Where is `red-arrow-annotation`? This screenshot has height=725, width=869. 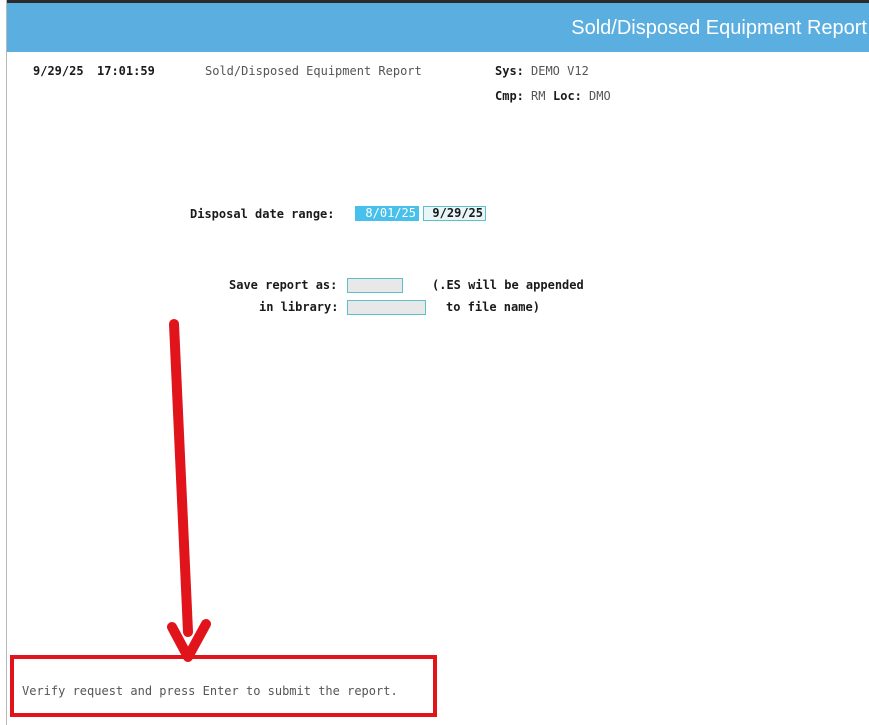
red-arrow-annotation is located at coordinates (189, 490).